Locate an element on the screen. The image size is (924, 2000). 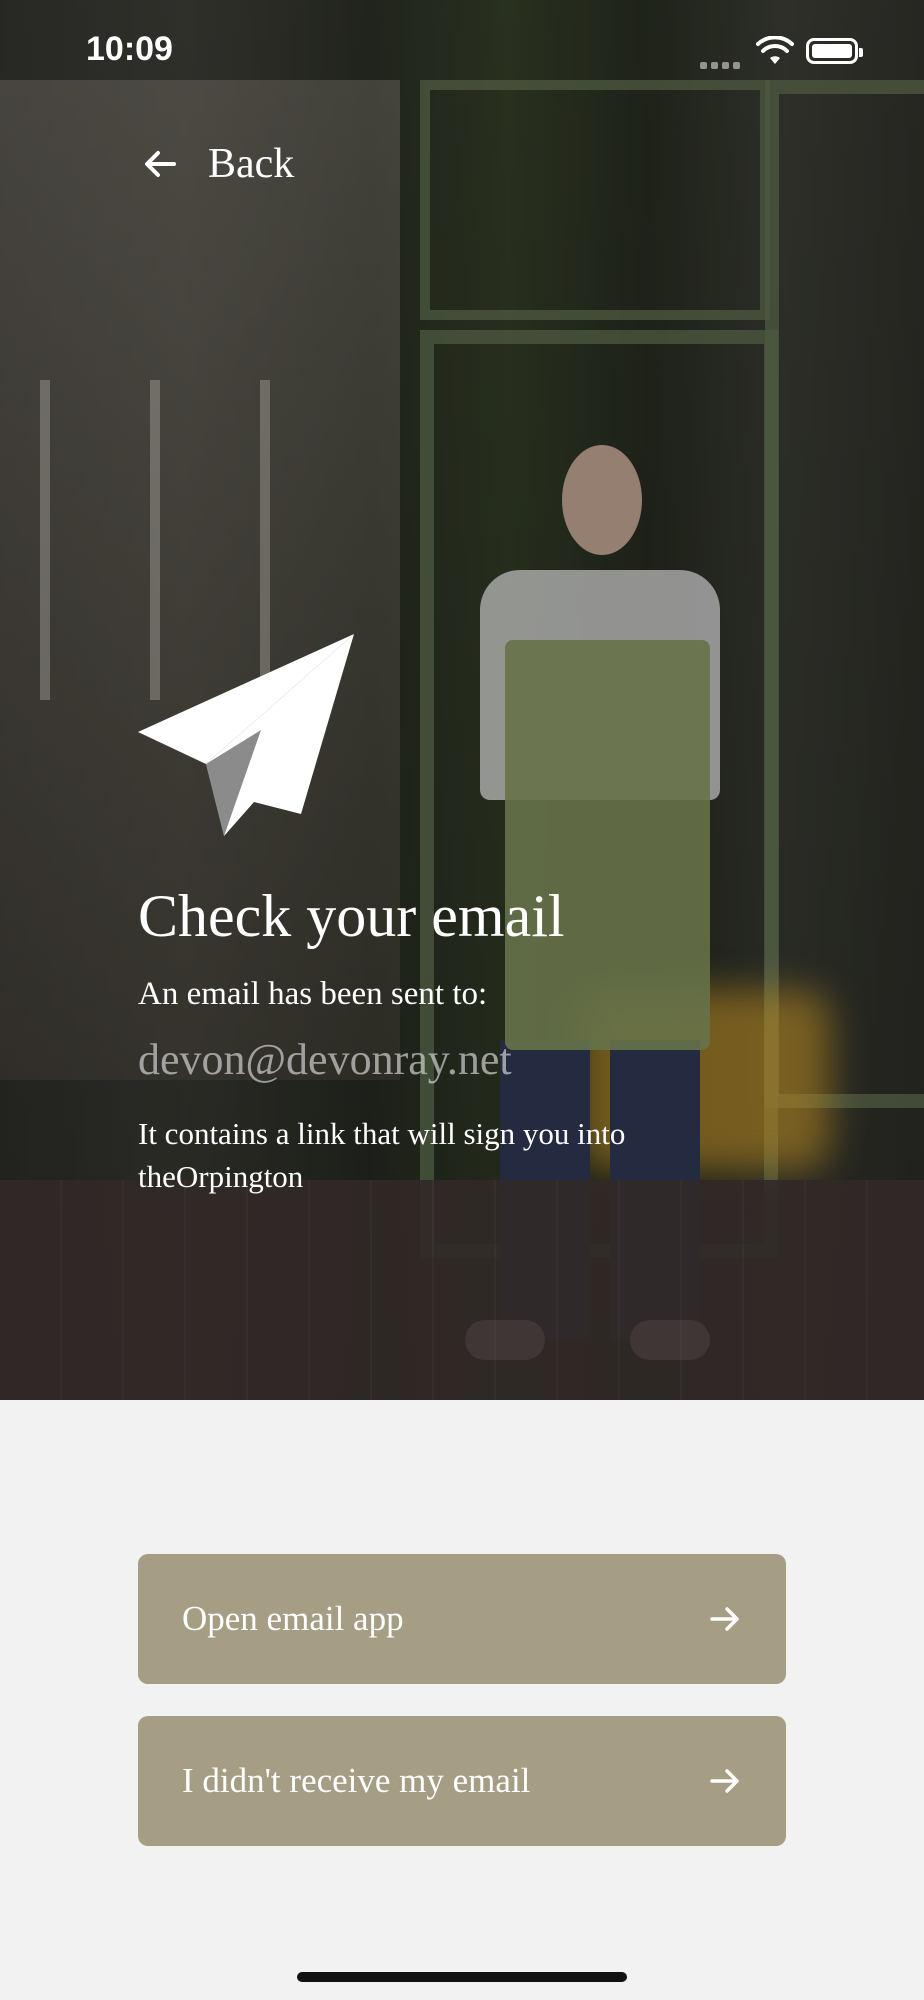
paper-plane-icon is located at coordinates (246, 735).